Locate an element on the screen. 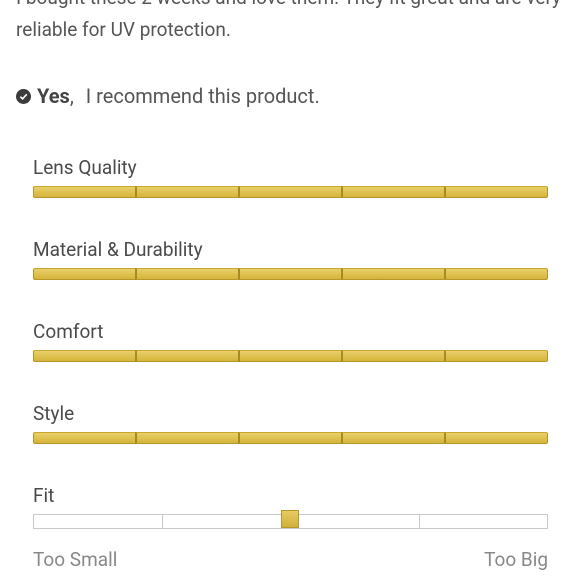 The image size is (580, 580). rating-fit: Fit Too Small Too Big is located at coordinates (290, 527).